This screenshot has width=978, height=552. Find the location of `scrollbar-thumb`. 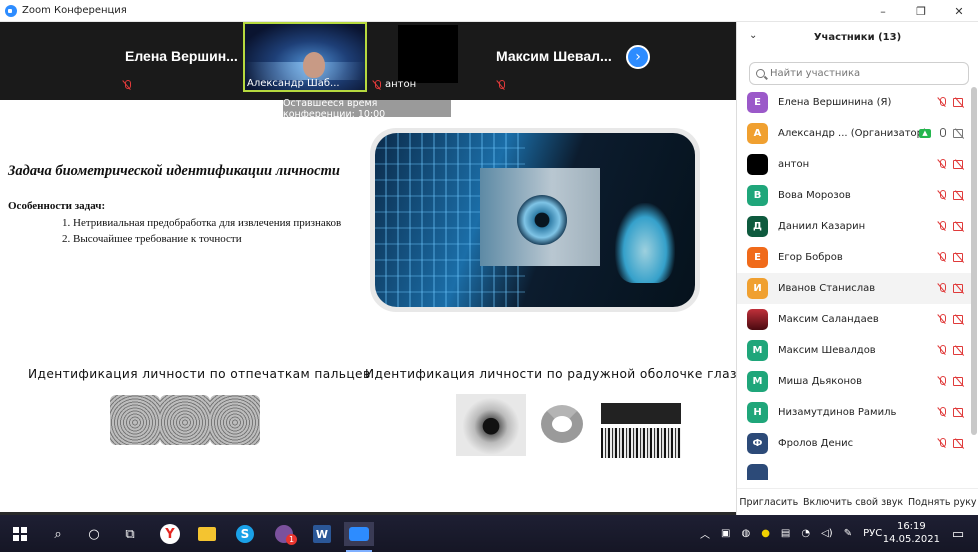

scrollbar-thumb is located at coordinates (974, 261).